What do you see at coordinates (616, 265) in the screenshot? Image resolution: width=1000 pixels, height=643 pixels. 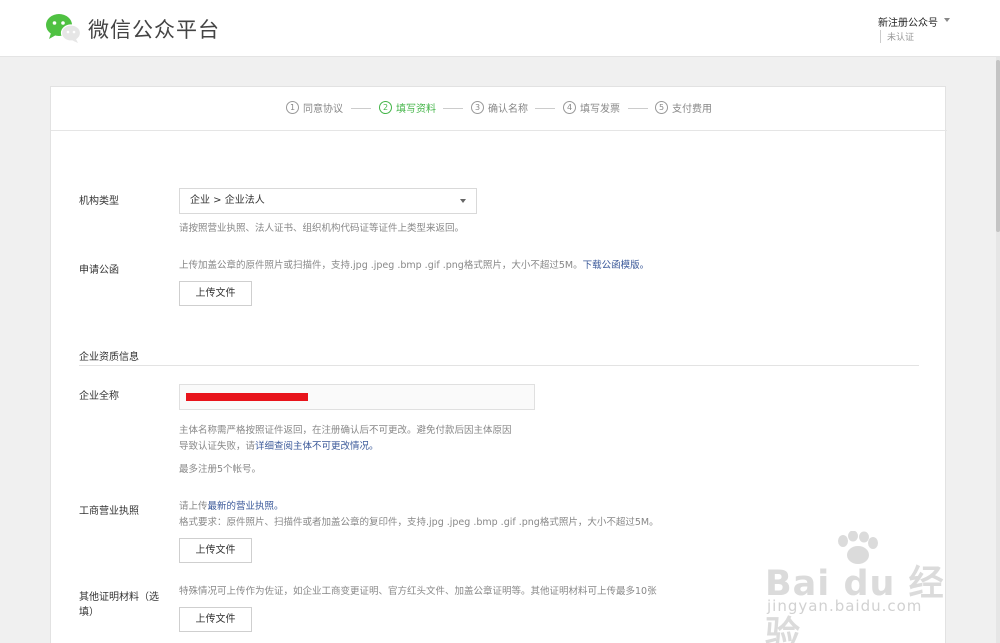 I see `download-template-link: 下载公函模版。` at bounding box center [616, 265].